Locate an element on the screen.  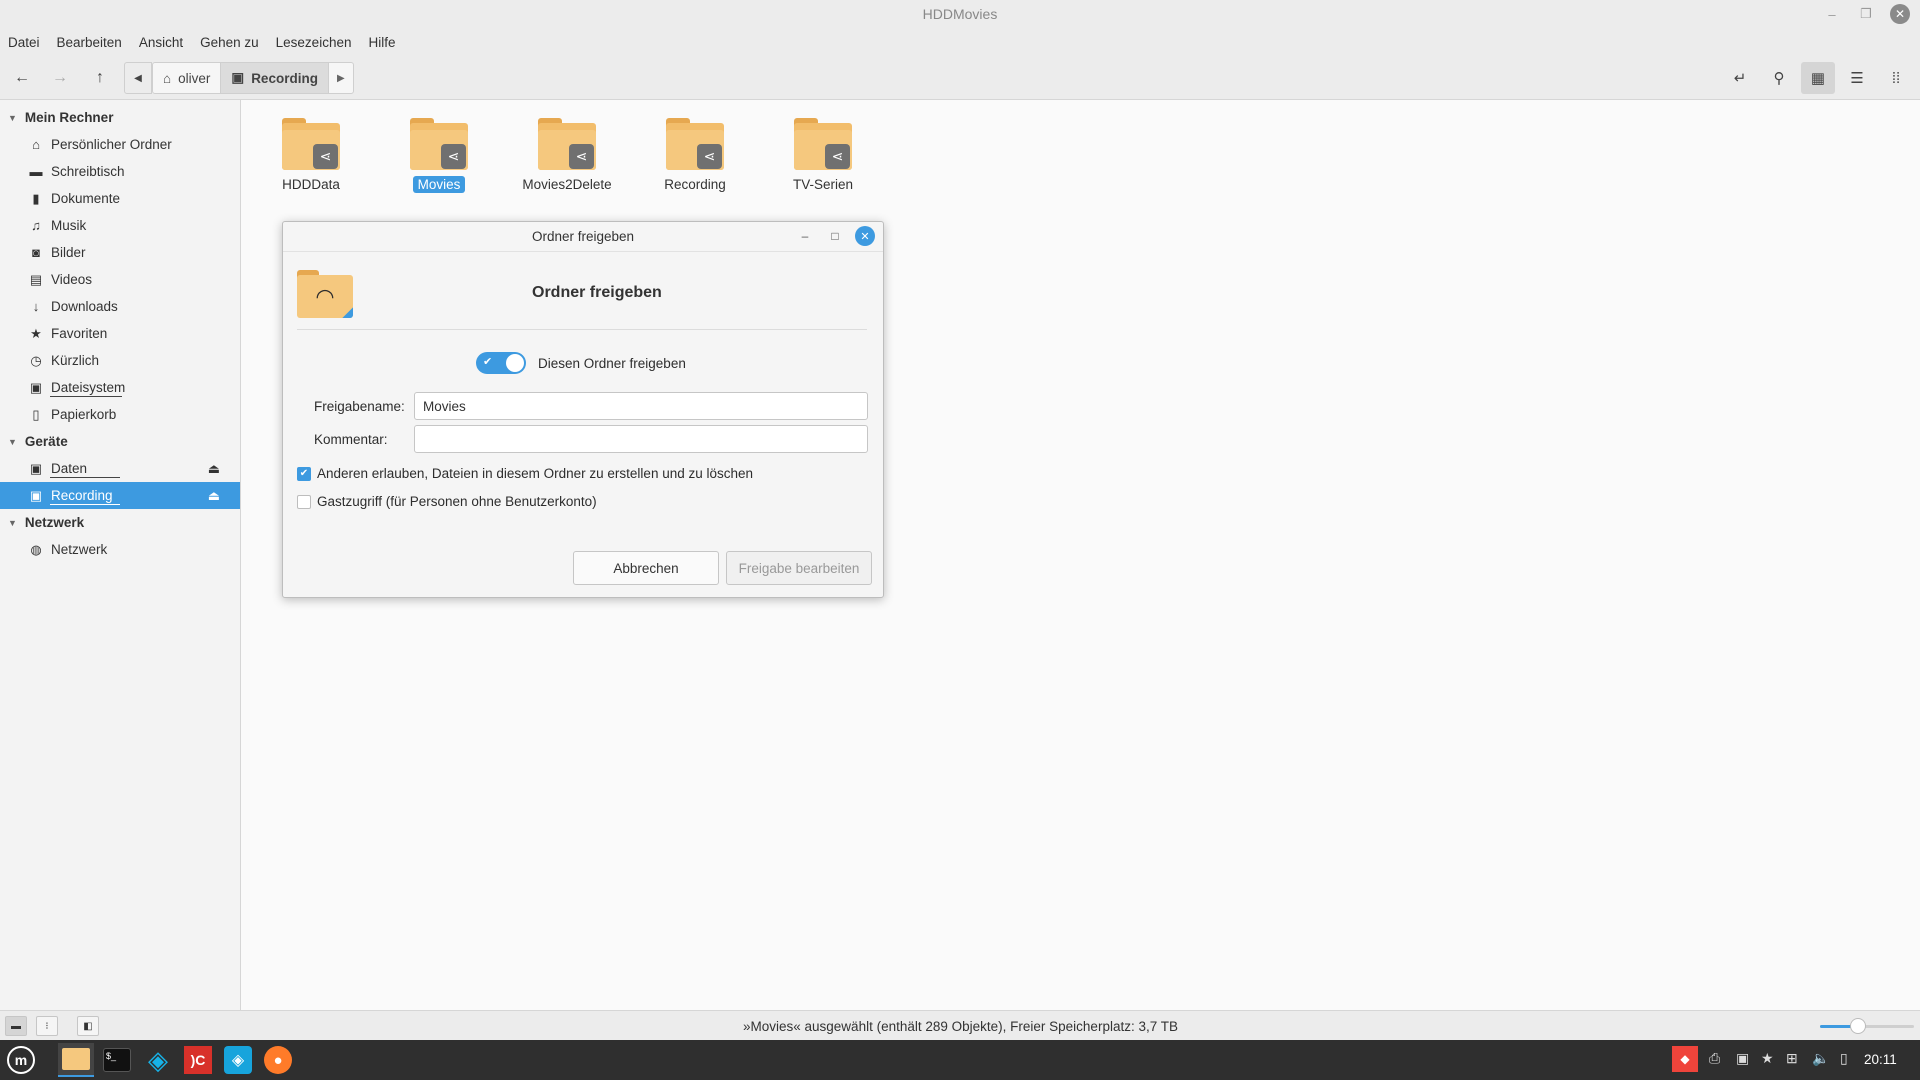
sidebar-item-recent: ◷ Kürzlich is located at coordinates (120, 360).